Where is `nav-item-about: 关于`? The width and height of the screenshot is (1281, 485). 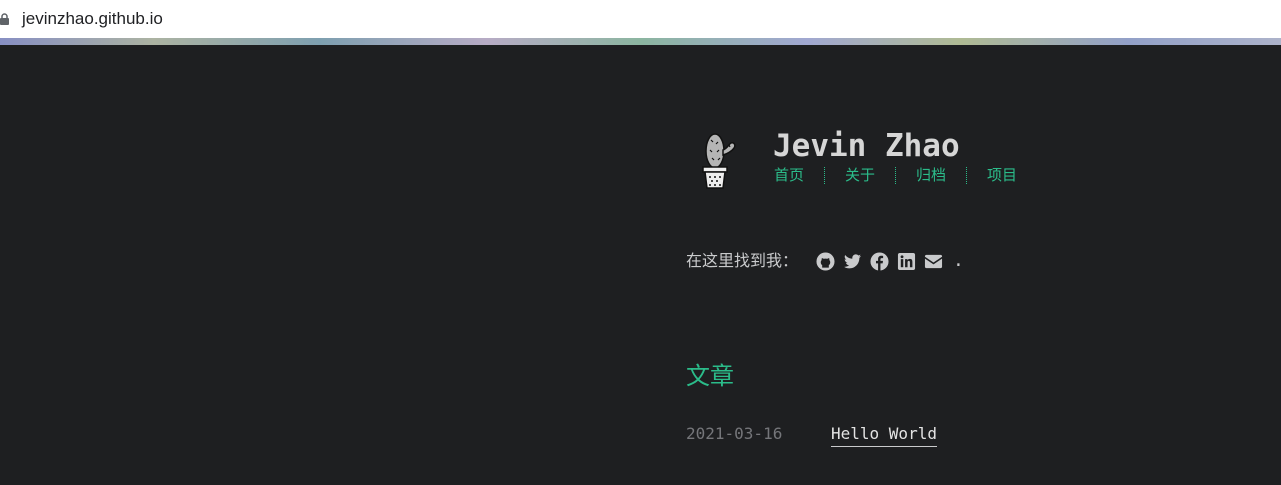 nav-item-about: 关于 is located at coordinates (860, 175).